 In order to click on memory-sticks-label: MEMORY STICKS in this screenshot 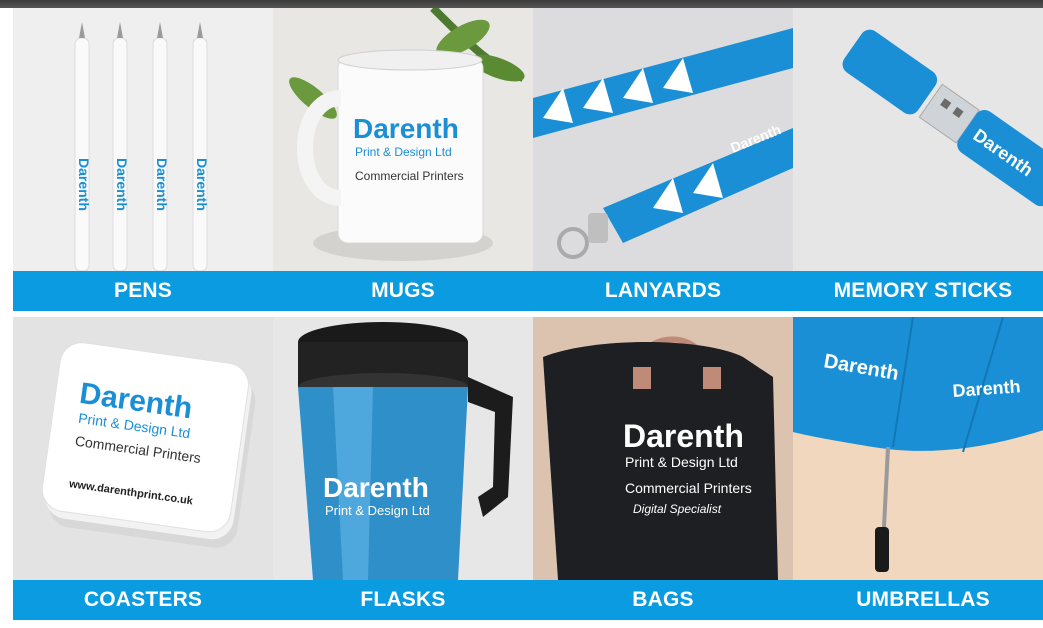, I will do `click(918, 291)`.